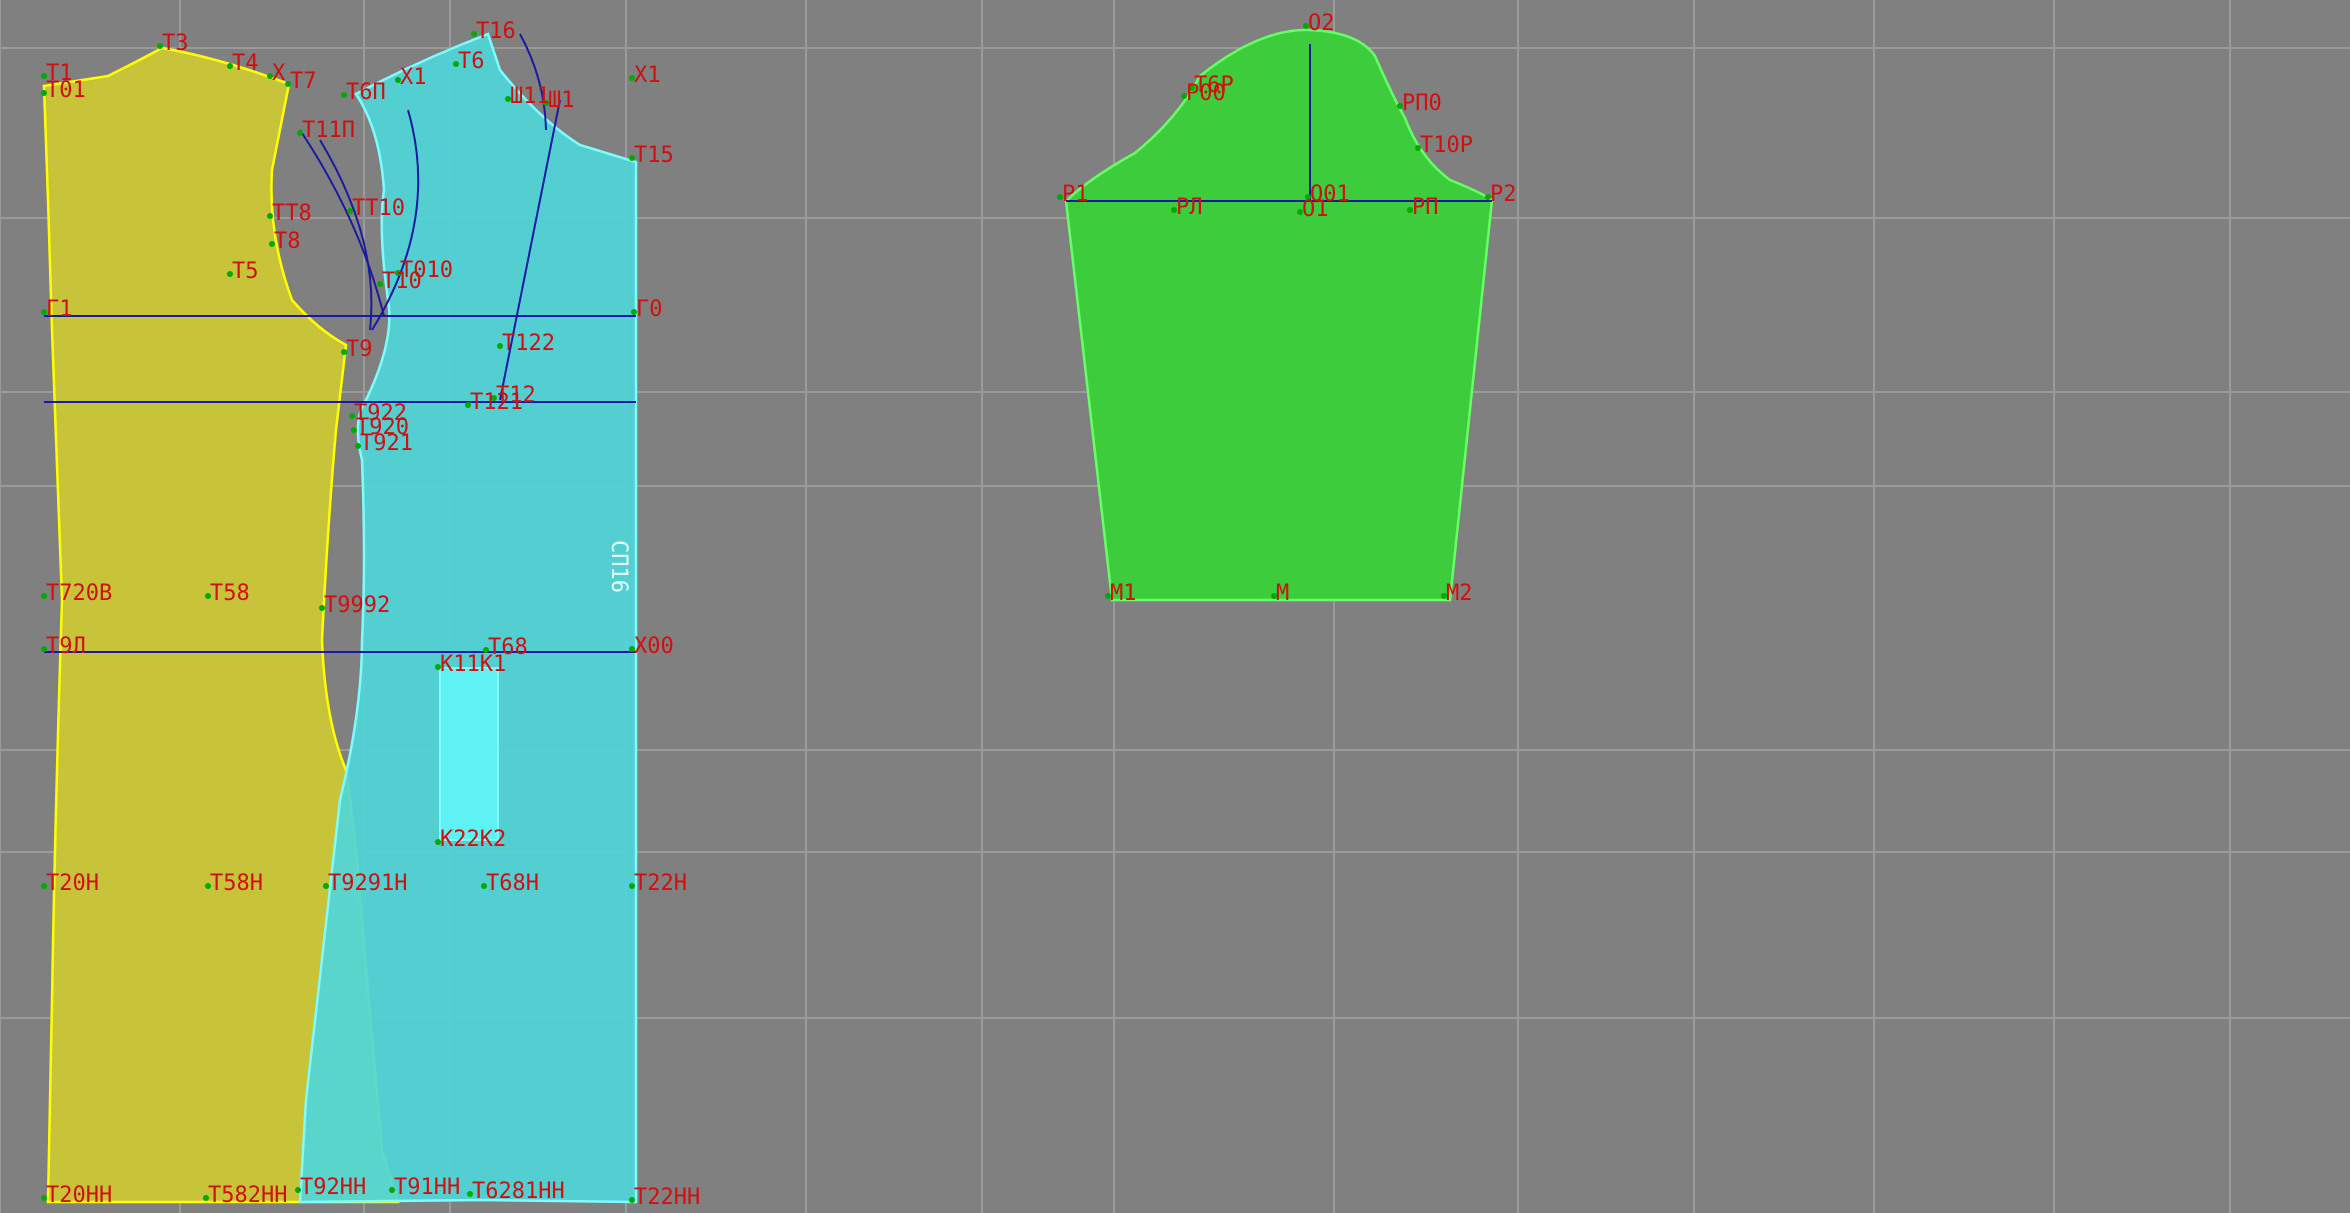 The width and height of the screenshot is (2350, 1213). Describe the element at coordinates (279, 73) in the screenshot. I see `point-label: Х` at that location.